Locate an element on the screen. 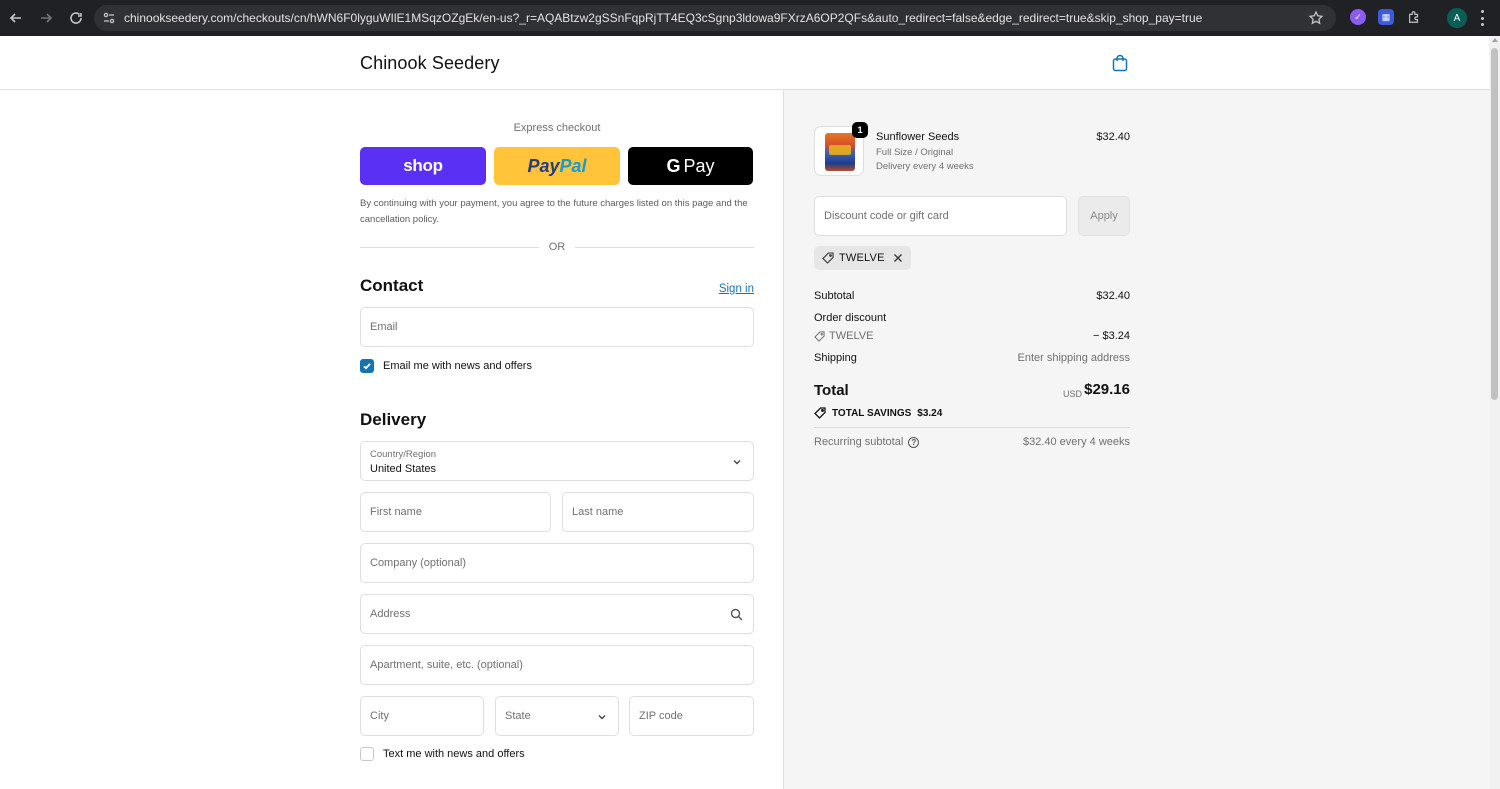  quantity-badge: 1 is located at coordinates (860, 130).